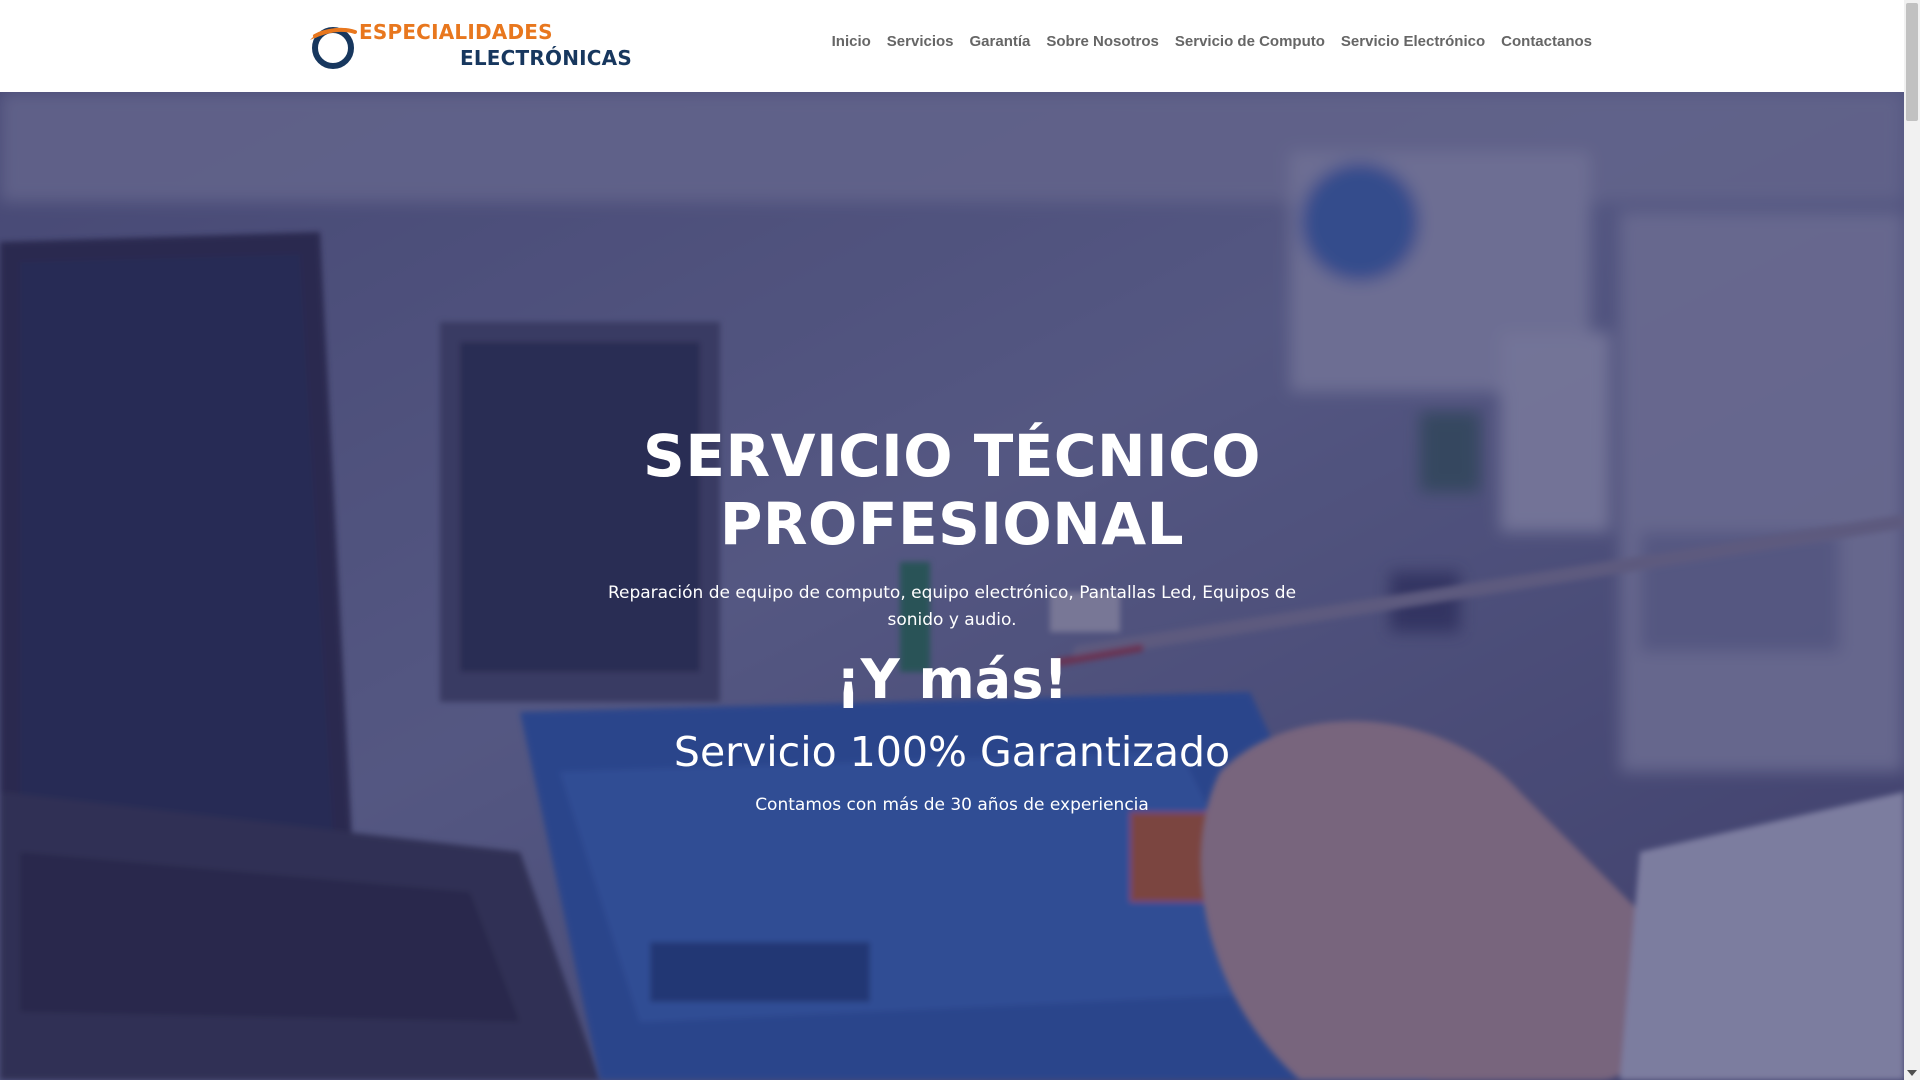 The image size is (1920, 1080). Describe the element at coordinates (456, 32) in the screenshot. I see `logo-text-line1: ESPECIALIDADES` at that location.